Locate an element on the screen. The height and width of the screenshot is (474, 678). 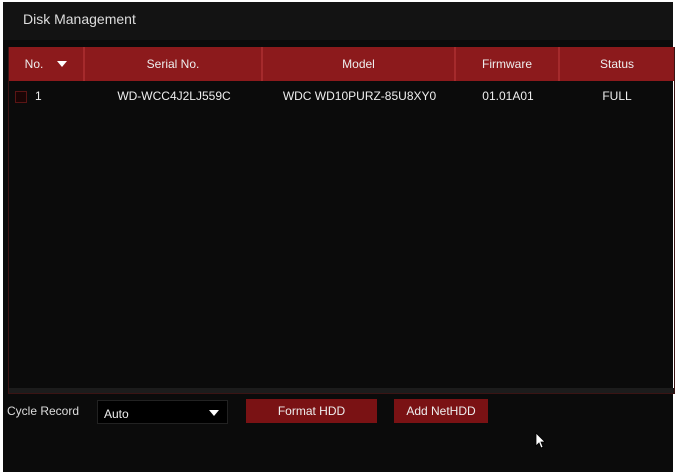
cell-no: 1 is located at coordinates (38, 96).